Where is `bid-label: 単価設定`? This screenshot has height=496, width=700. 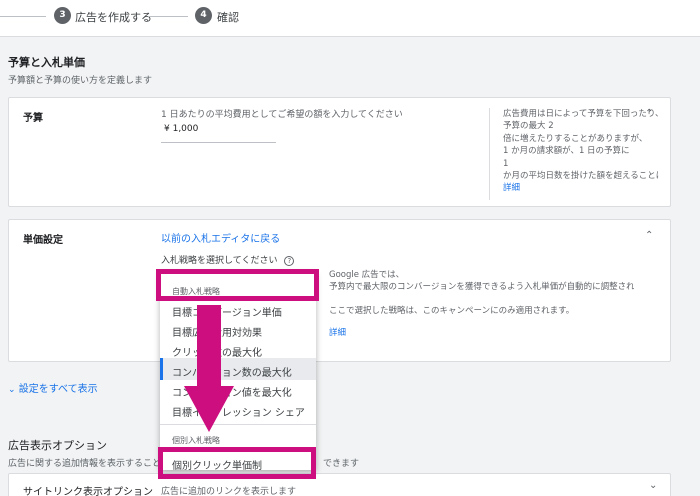 bid-label: 単価設定 is located at coordinates (43, 240).